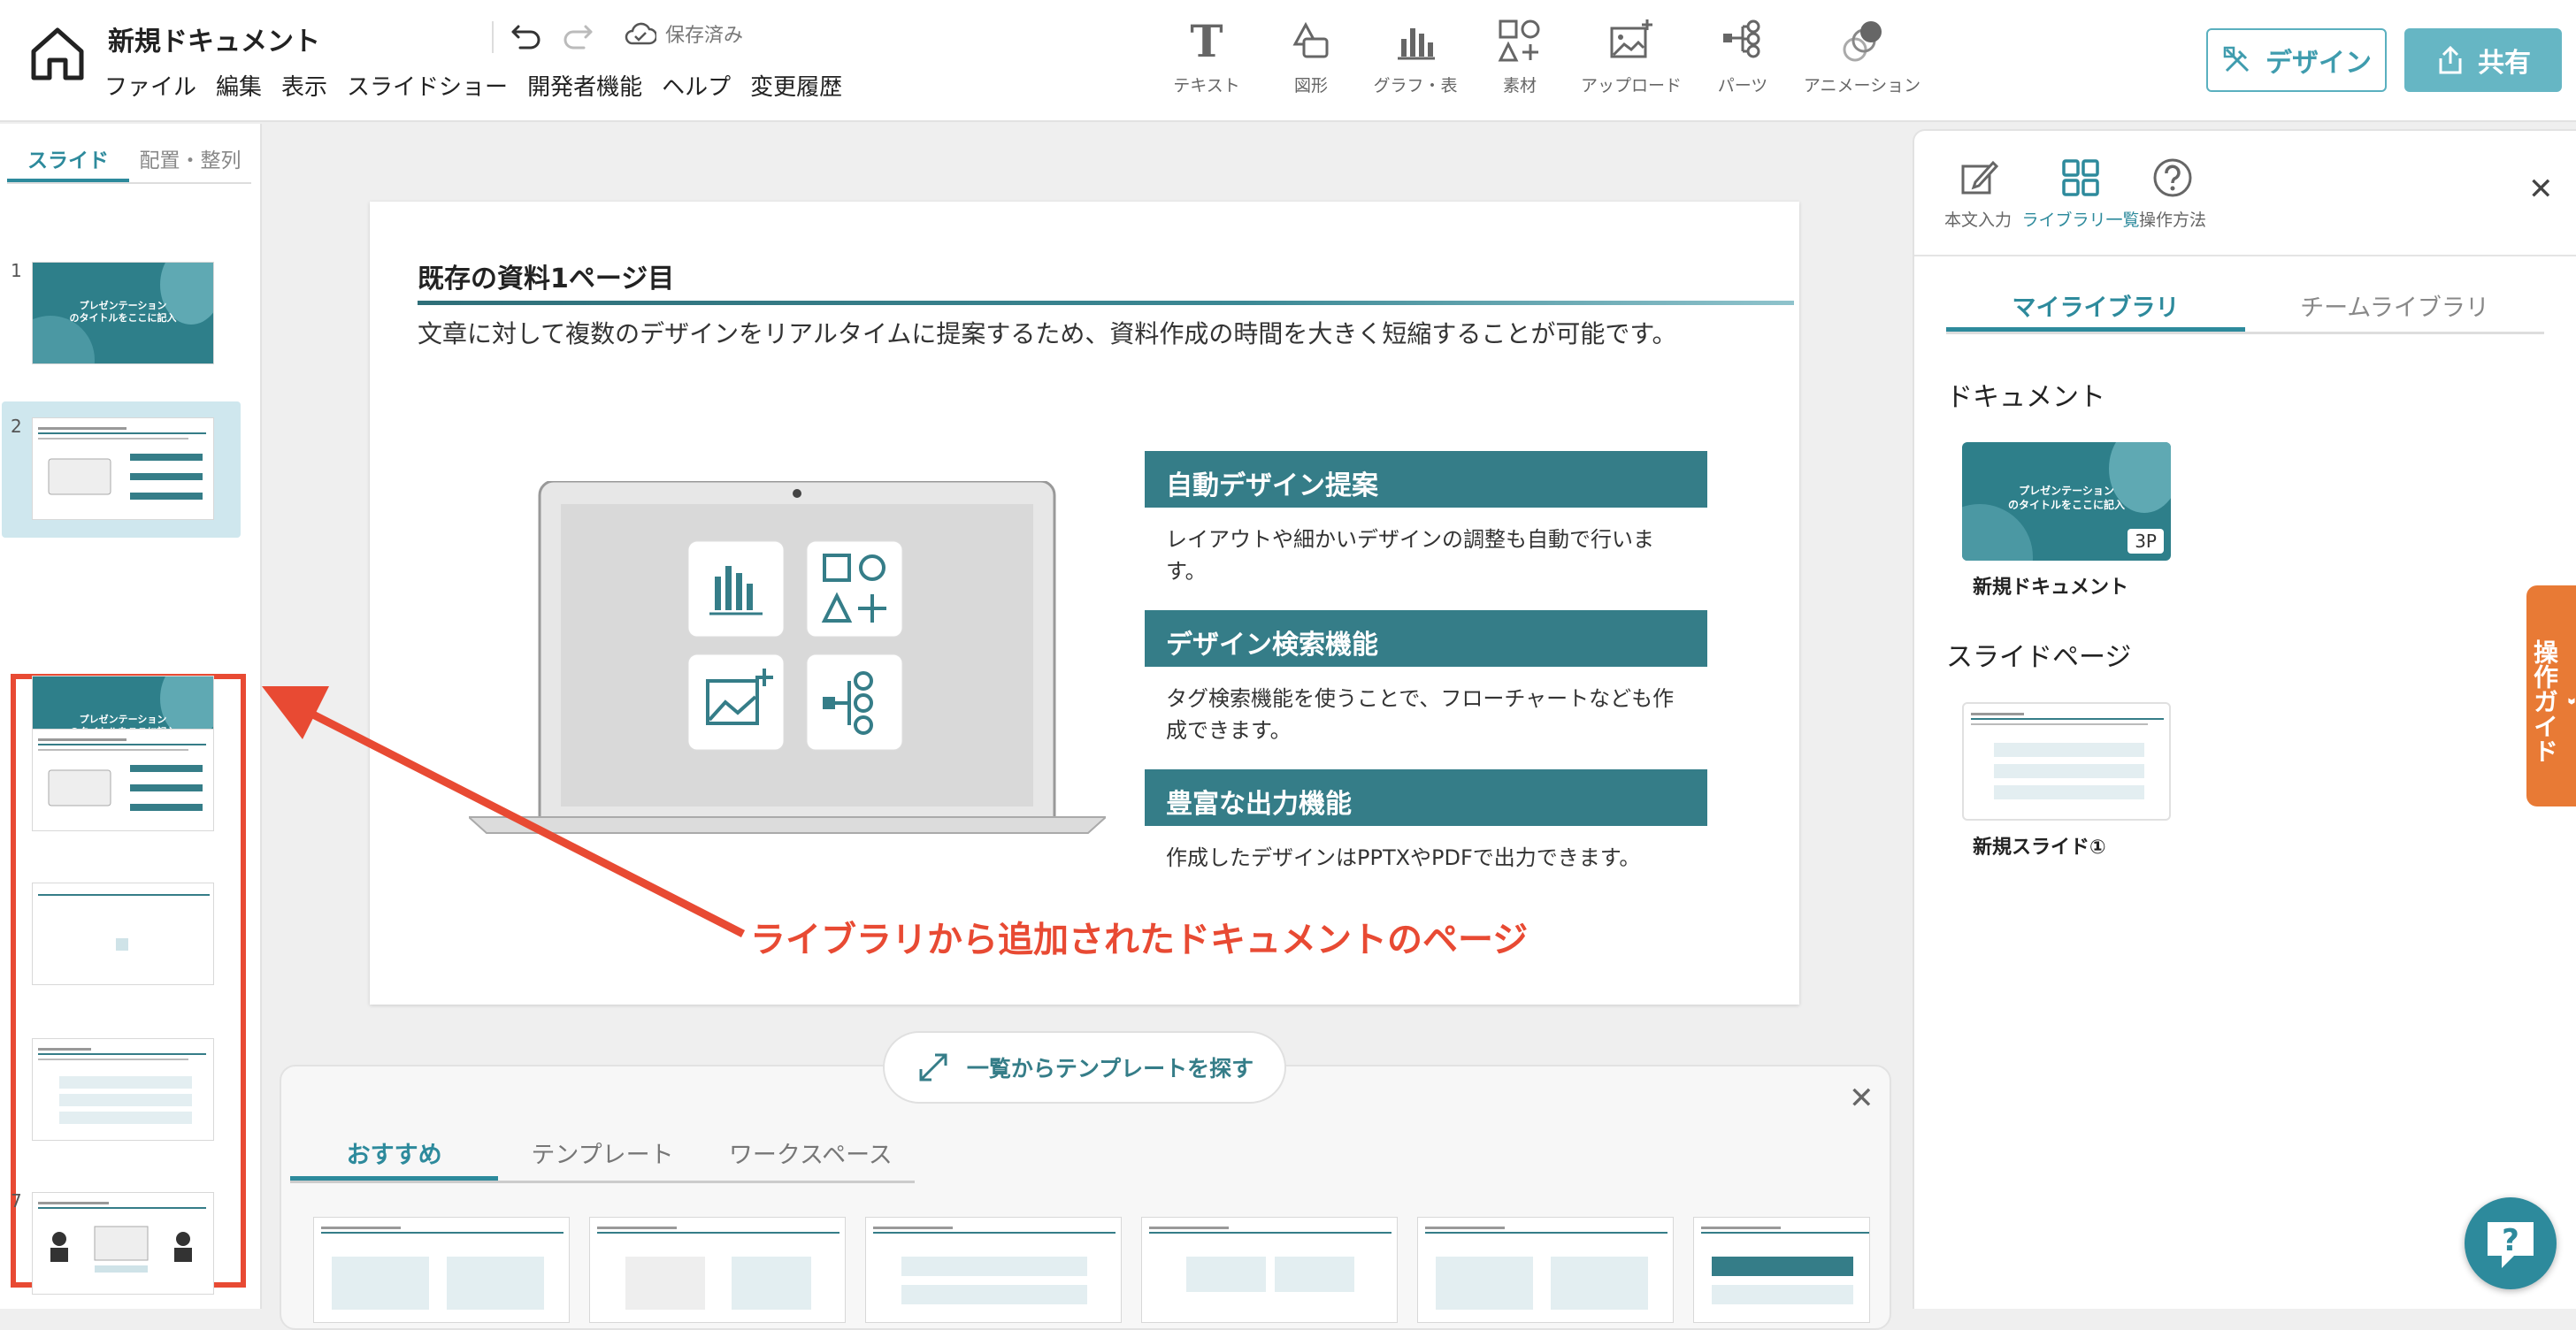 The width and height of the screenshot is (2576, 1330). I want to click on tool-animation: アニメーション, so click(1862, 56).